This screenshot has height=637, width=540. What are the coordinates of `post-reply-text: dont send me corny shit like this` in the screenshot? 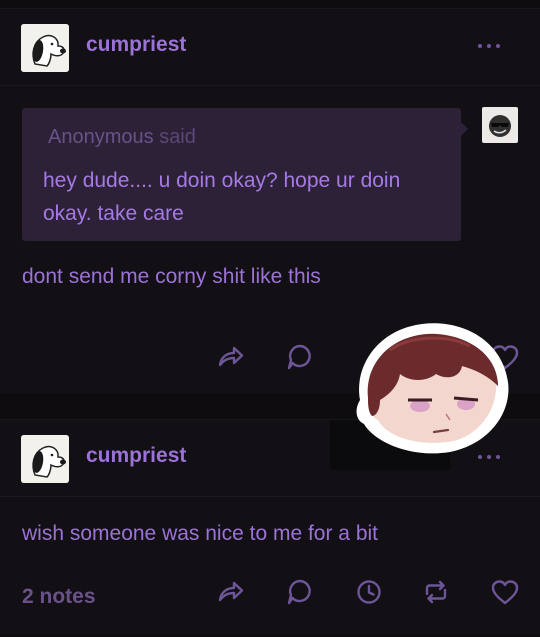 It's located at (171, 276).